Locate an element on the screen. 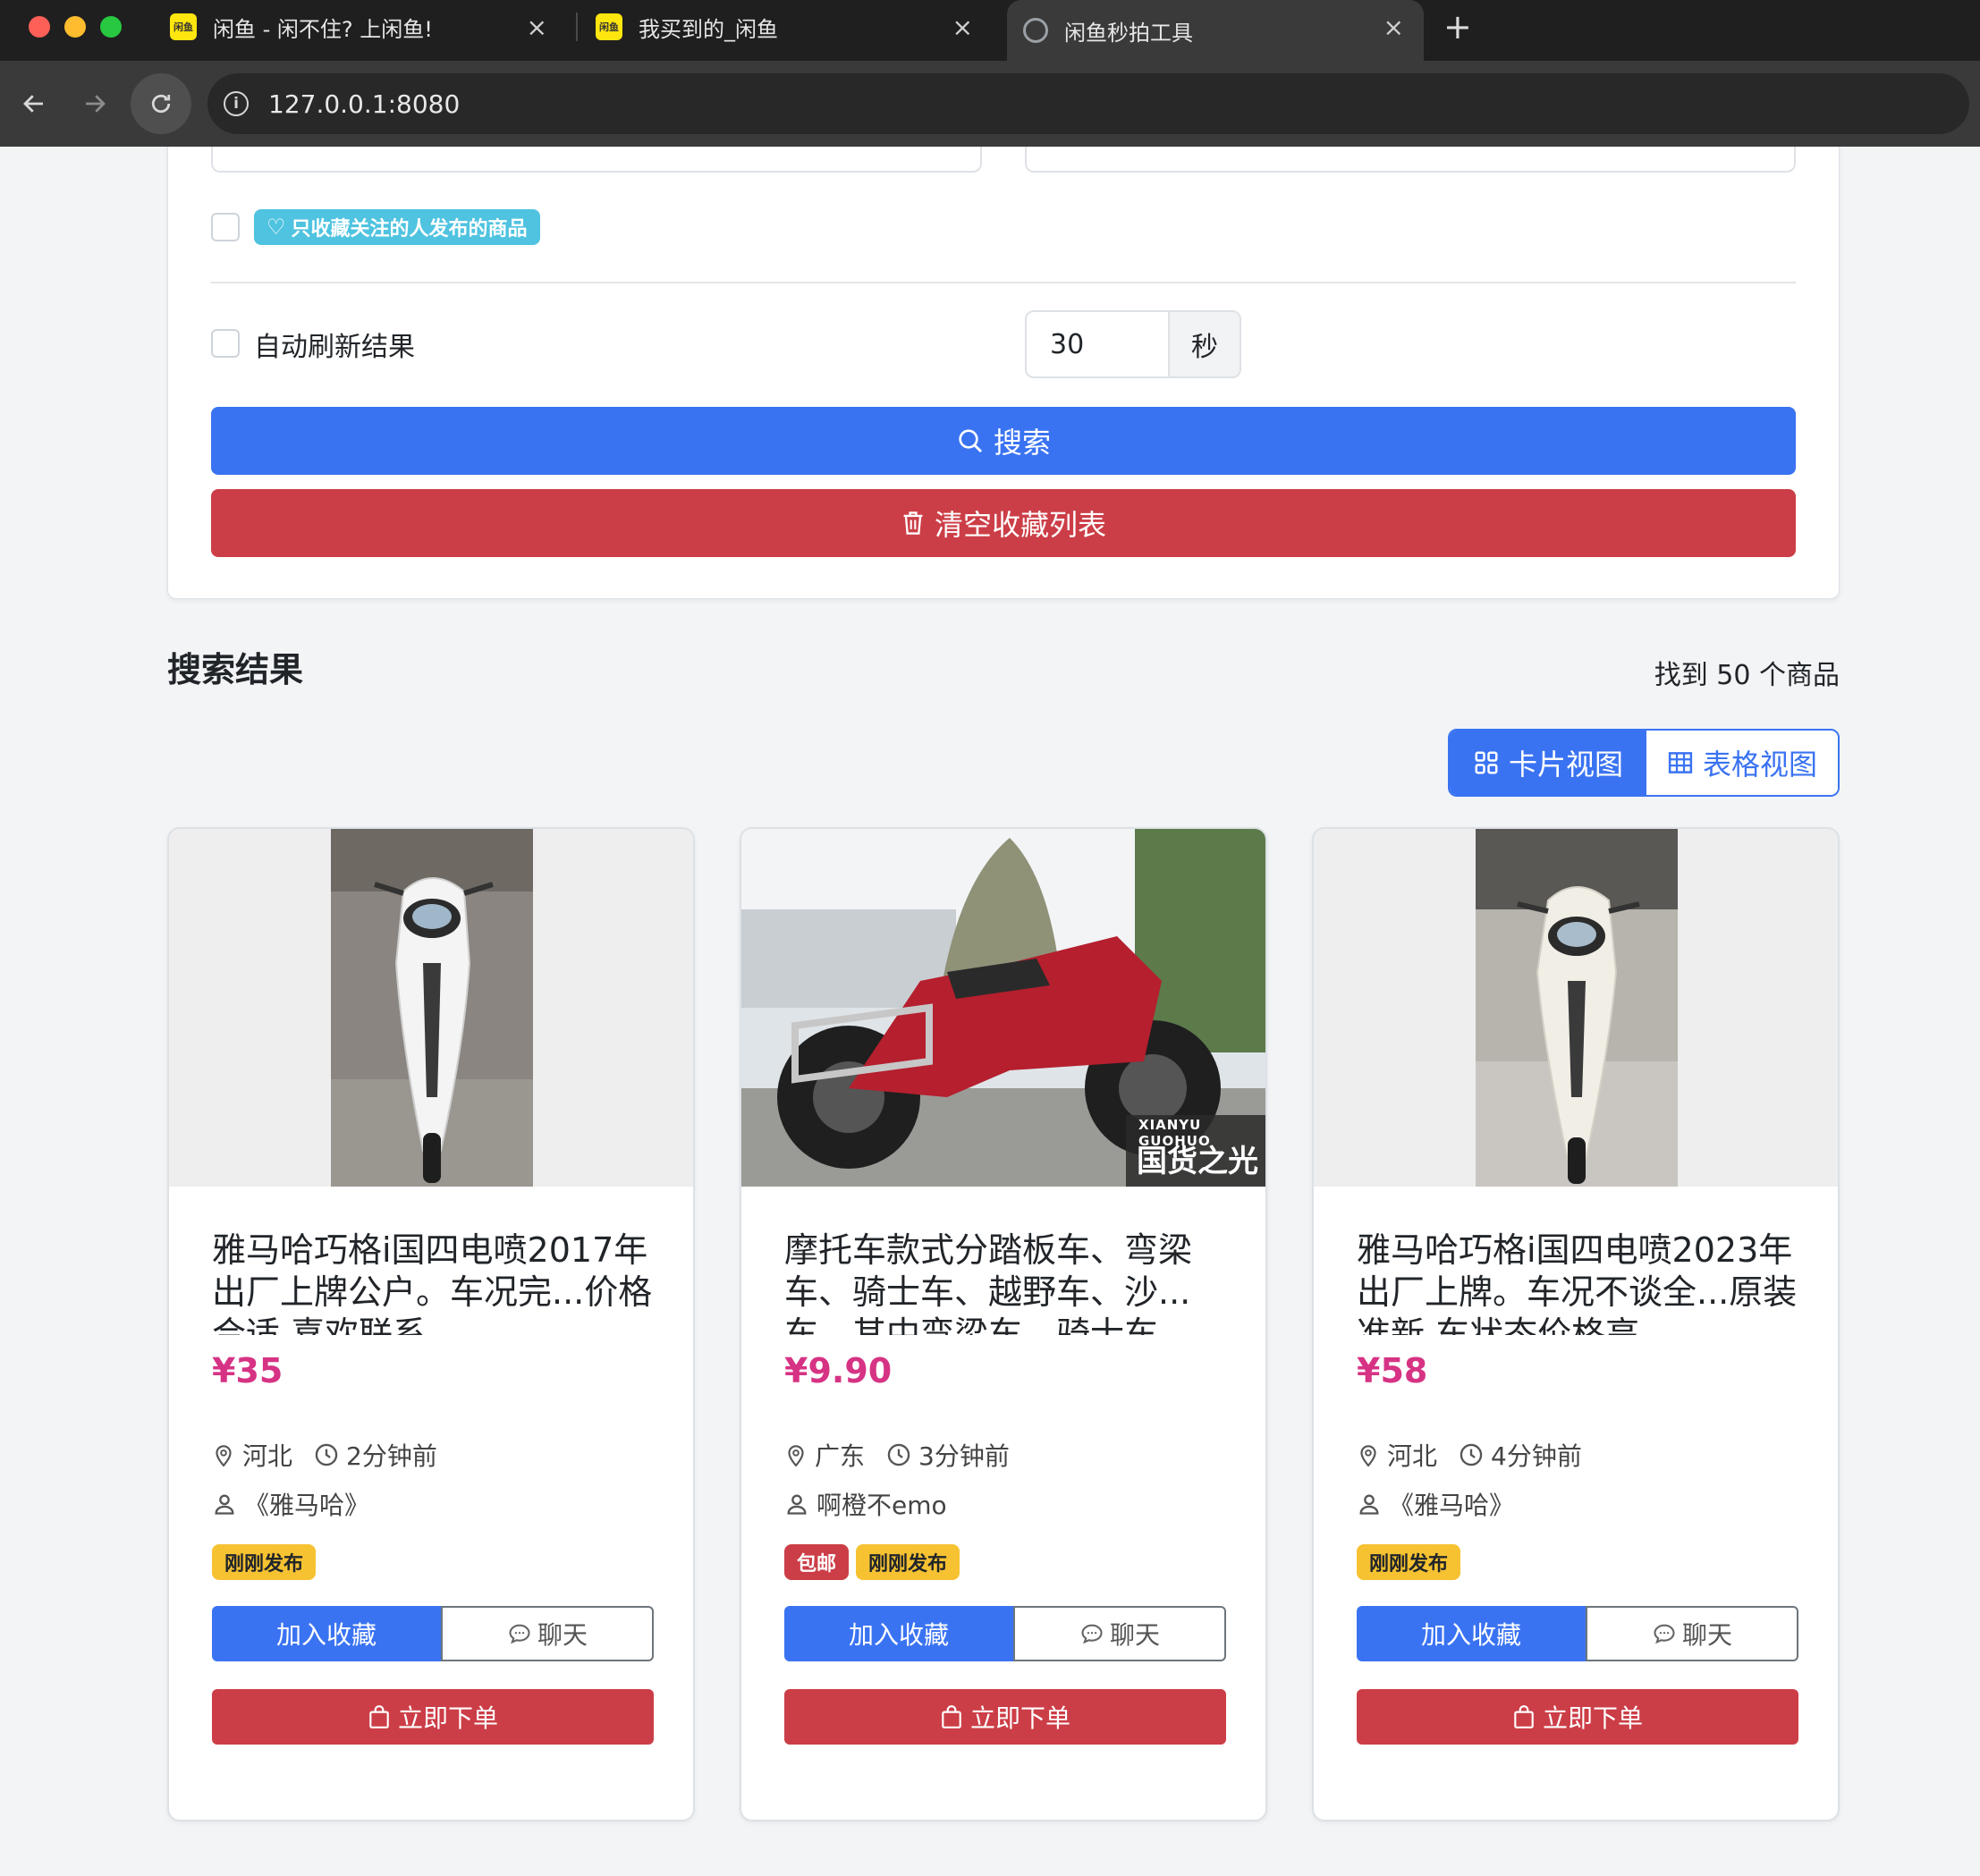 The image size is (1980, 1876). product-image: XIANYU GUOHUO 国货之光 is located at coordinates (1003, 1008).